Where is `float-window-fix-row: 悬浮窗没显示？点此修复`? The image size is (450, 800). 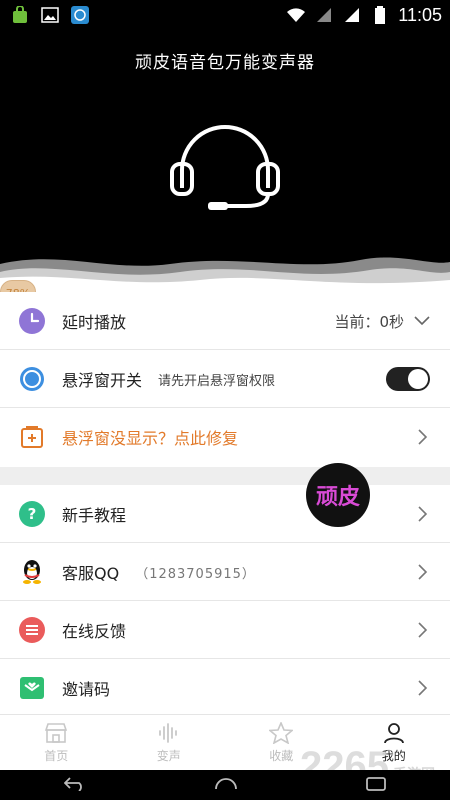 float-window-fix-row: 悬浮窗没显示？点此修复 is located at coordinates (225, 437).